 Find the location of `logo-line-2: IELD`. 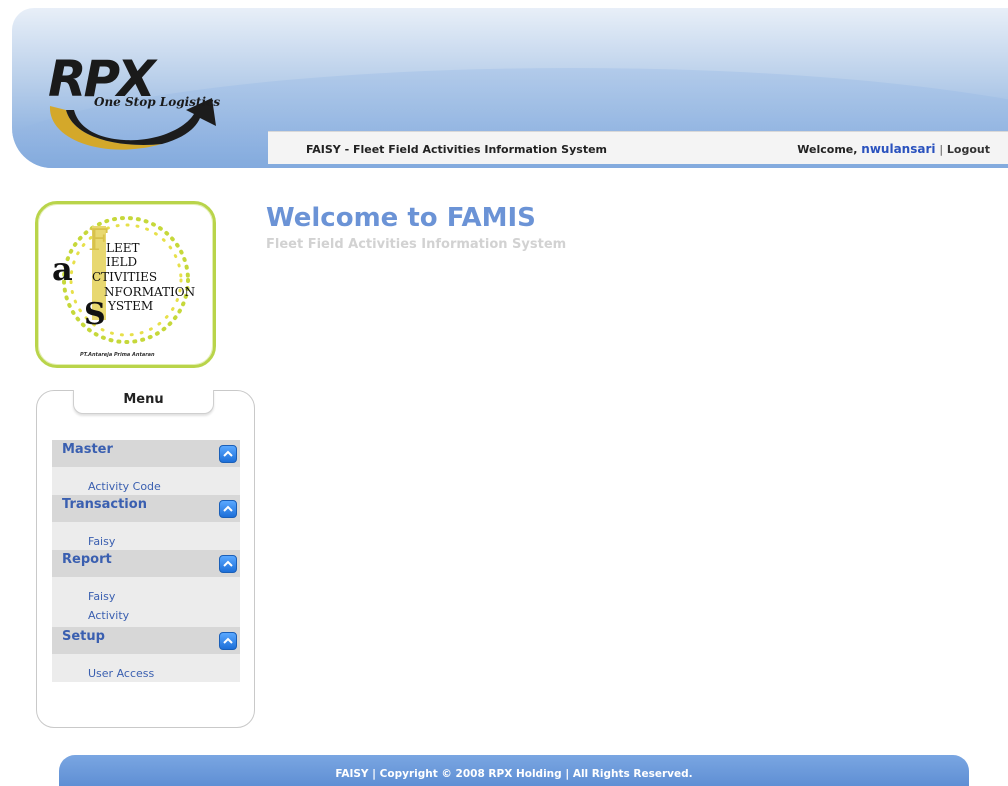

logo-line-2: IELD is located at coordinates (121, 262).